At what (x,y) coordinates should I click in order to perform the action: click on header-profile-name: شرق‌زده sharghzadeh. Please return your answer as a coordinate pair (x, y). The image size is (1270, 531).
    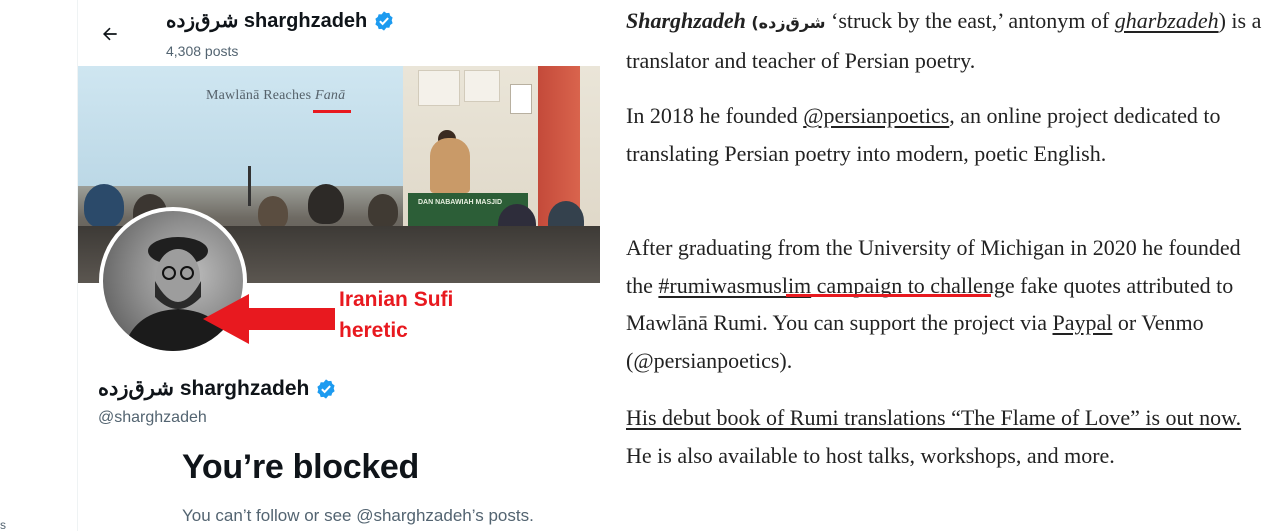
    Looking at the image, I should click on (280, 20).